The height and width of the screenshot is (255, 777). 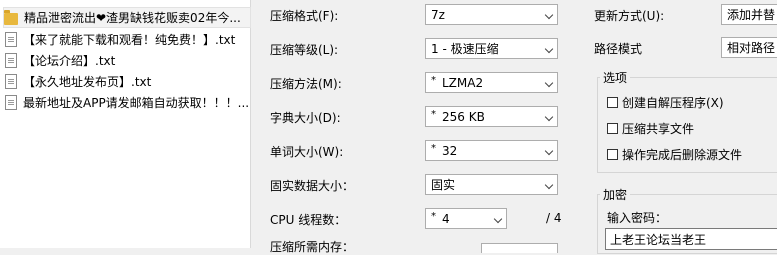 I want to click on word-size-value: 32, so click(x=450, y=150).